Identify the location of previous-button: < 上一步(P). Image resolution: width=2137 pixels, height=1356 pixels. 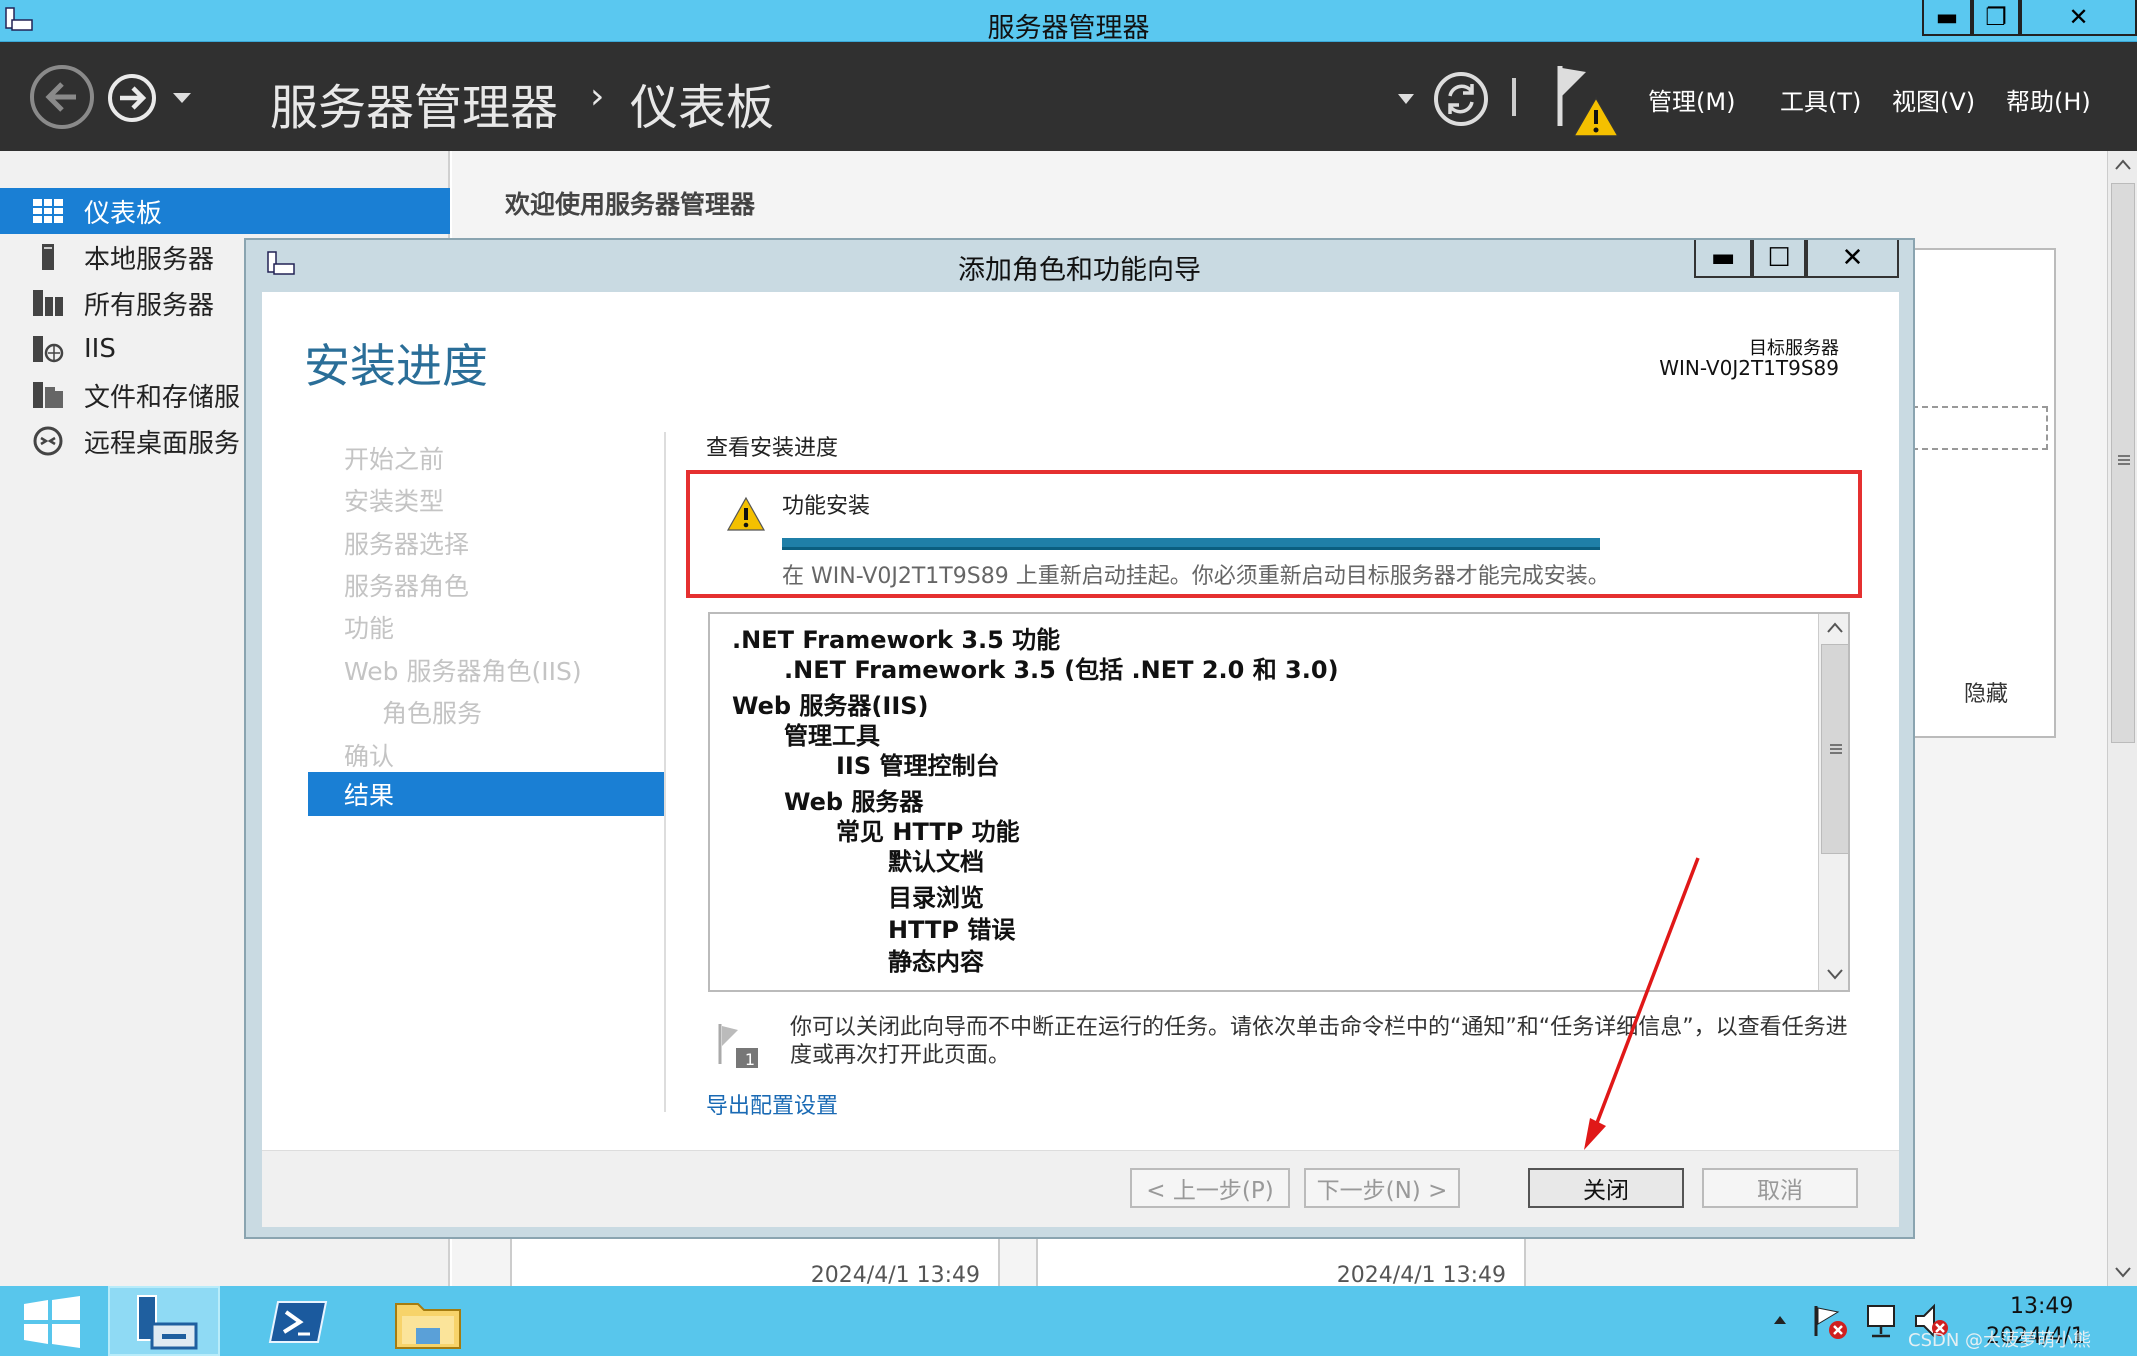
(1210, 1188).